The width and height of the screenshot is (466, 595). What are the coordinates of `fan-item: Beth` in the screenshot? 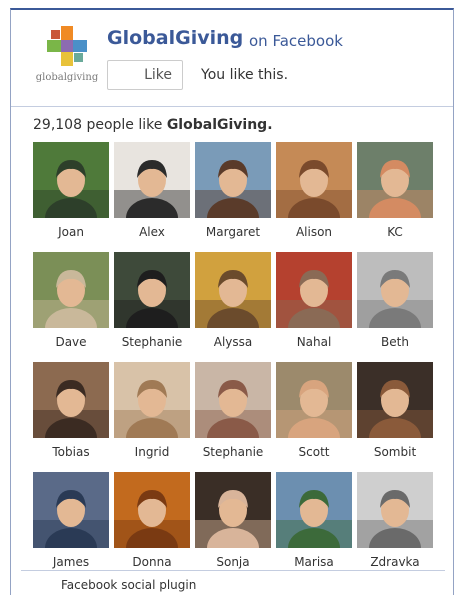 It's located at (395, 300).